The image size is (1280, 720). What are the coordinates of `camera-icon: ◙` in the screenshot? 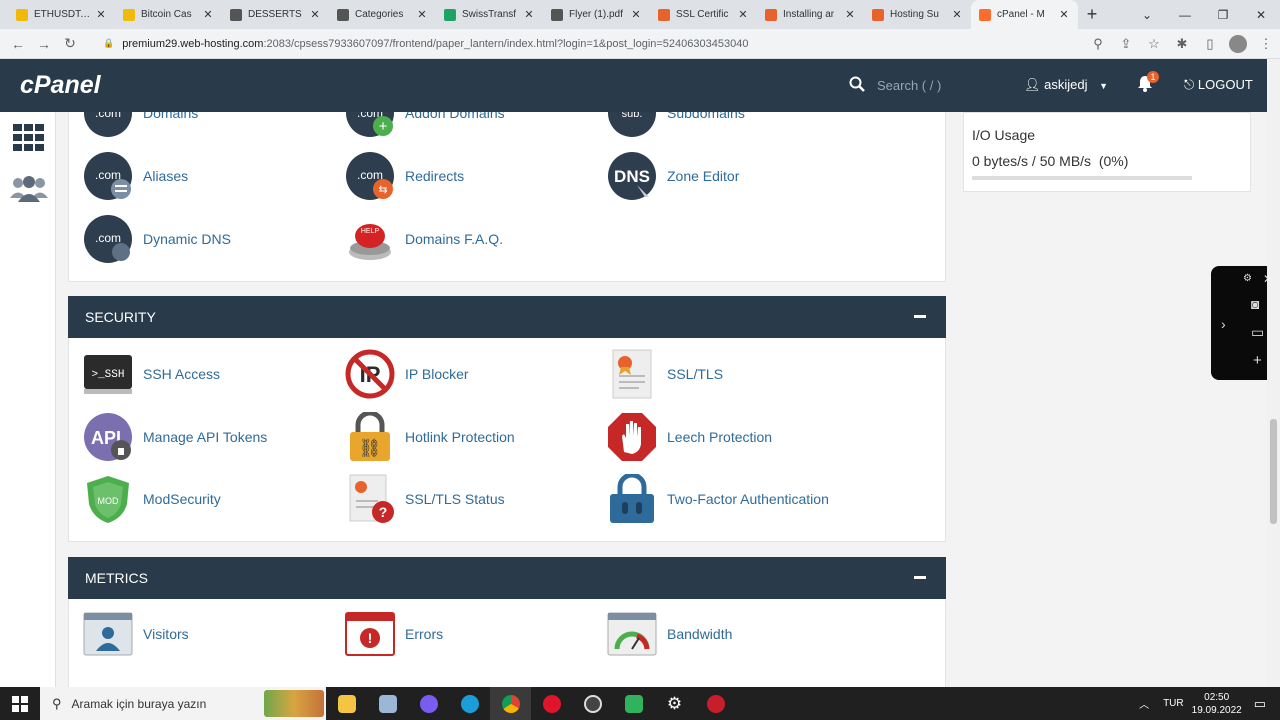 It's located at (1255, 304).